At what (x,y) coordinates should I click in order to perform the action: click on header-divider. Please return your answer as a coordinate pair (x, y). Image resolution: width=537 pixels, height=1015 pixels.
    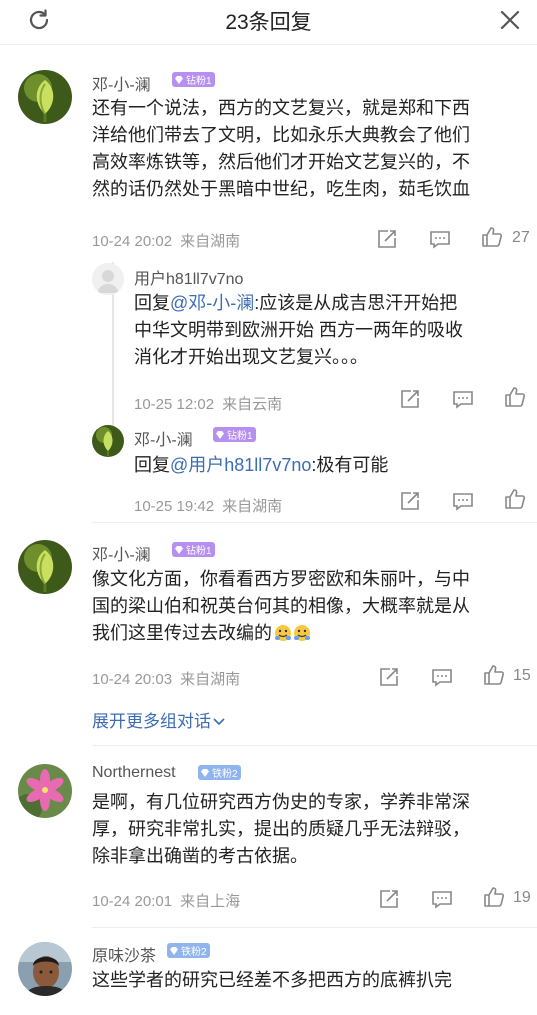
    Looking at the image, I should click on (268, 44).